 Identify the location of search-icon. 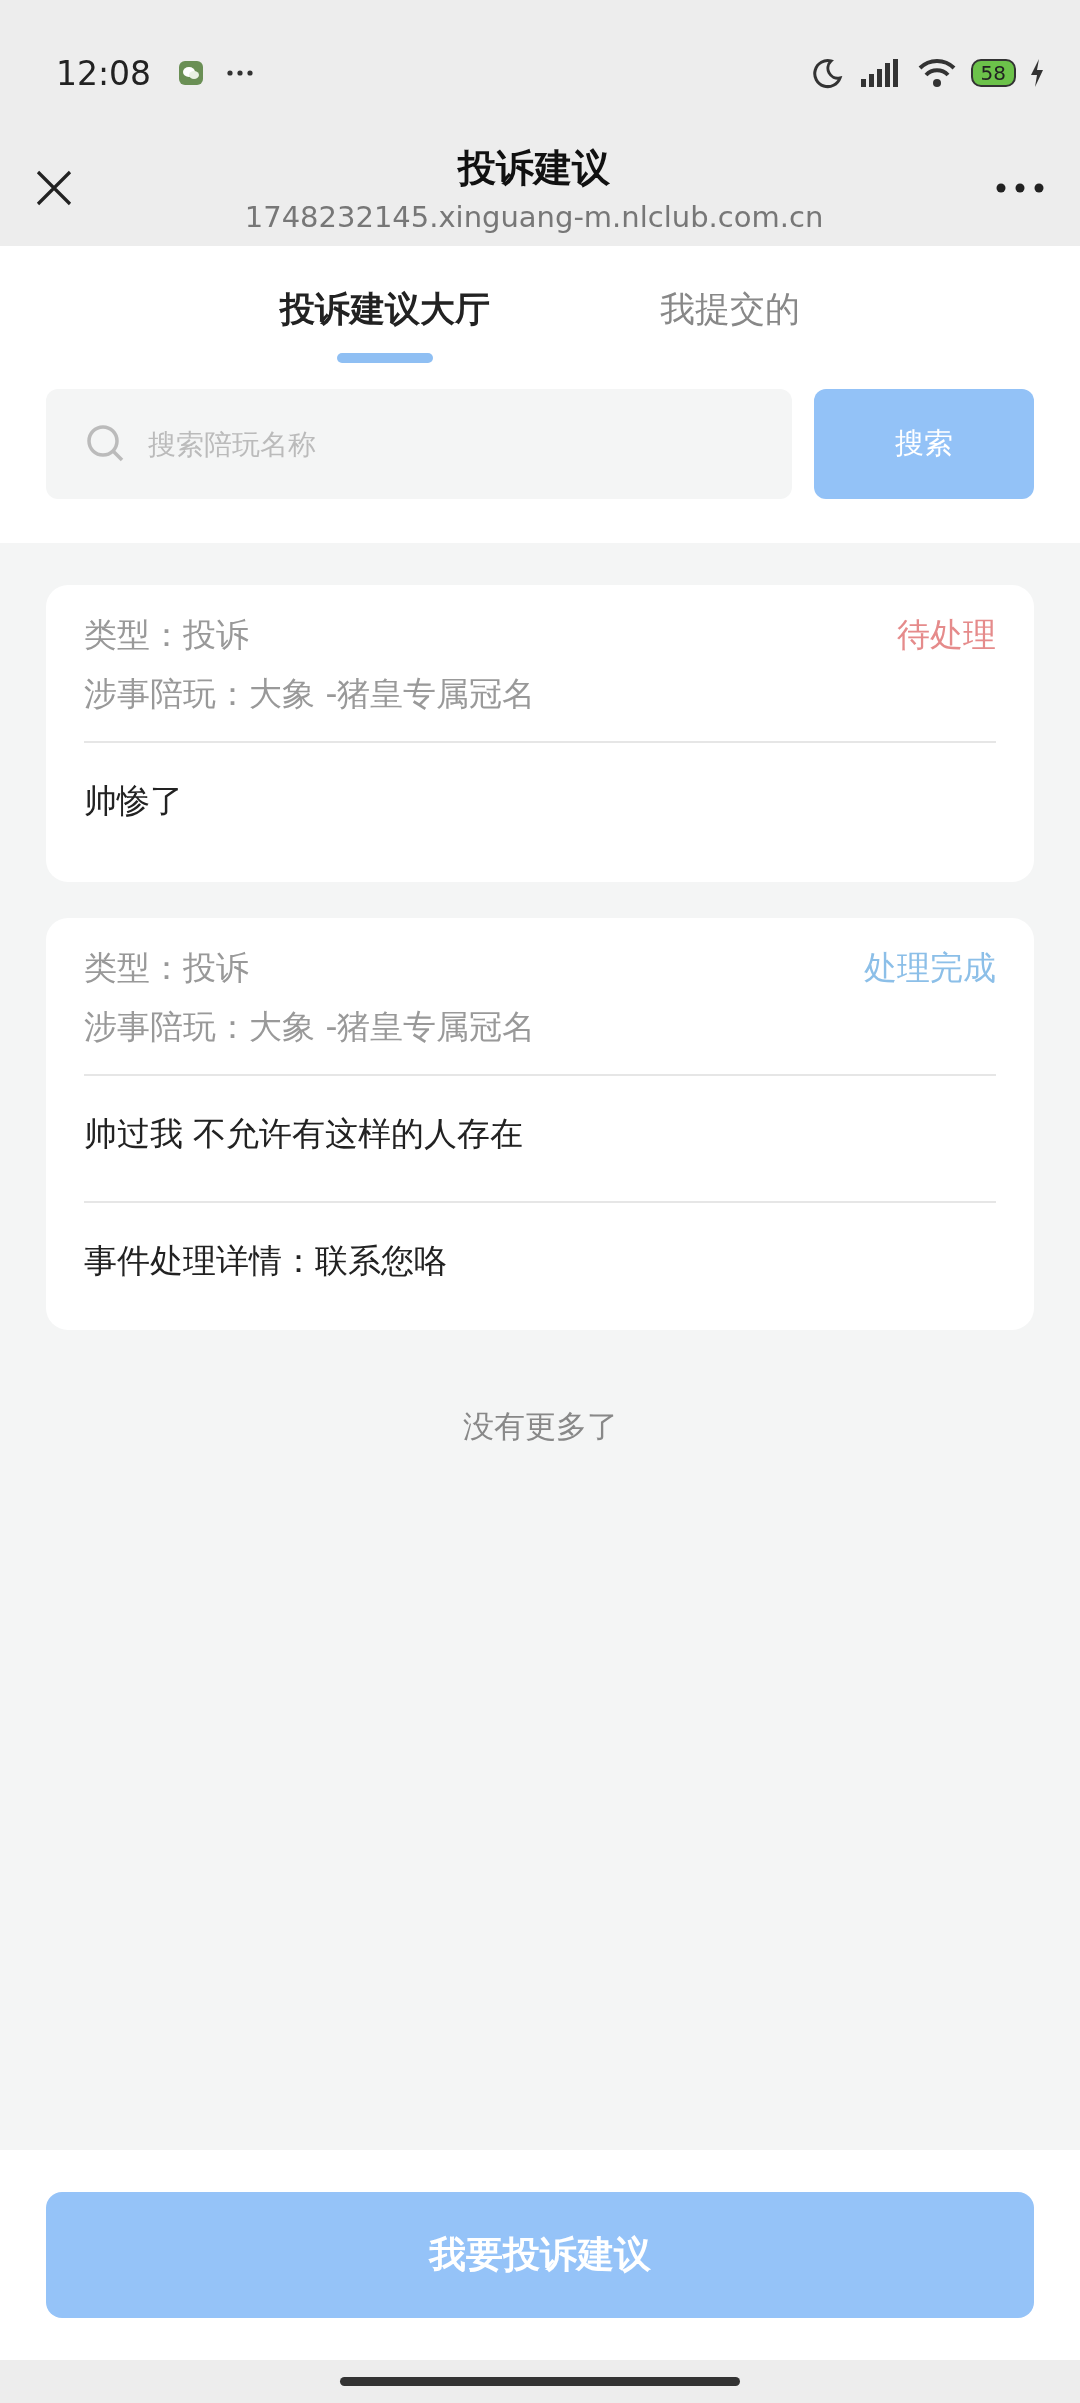
(106, 444).